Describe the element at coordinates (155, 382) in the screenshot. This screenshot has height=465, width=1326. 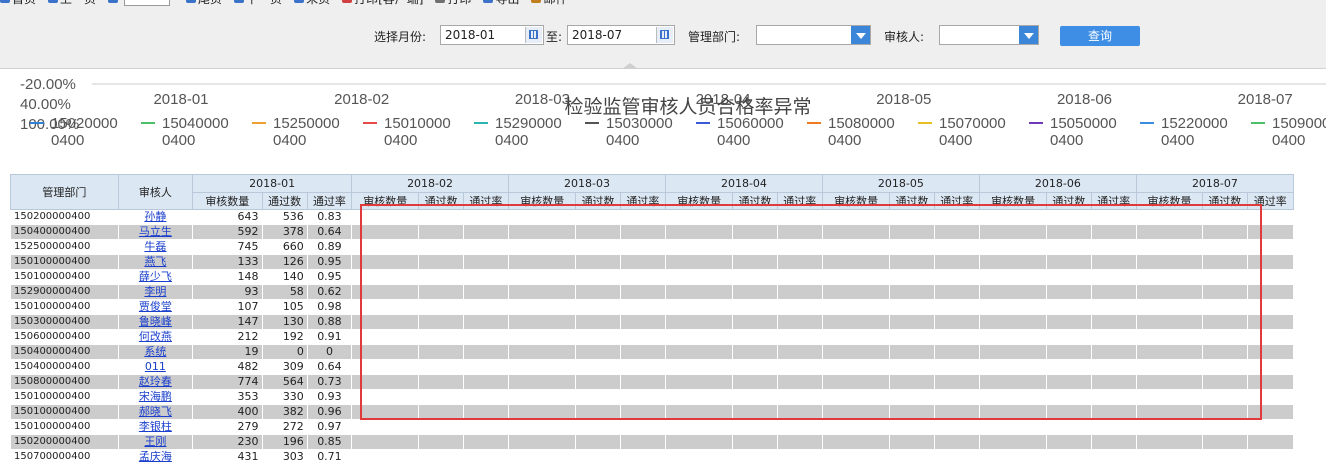
I see `reviewer-link: 赵玲春` at that location.